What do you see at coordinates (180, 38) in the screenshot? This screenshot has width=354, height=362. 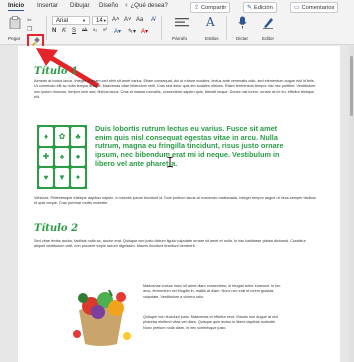 I see `paragraph-label: Párrafo` at bounding box center [180, 38].